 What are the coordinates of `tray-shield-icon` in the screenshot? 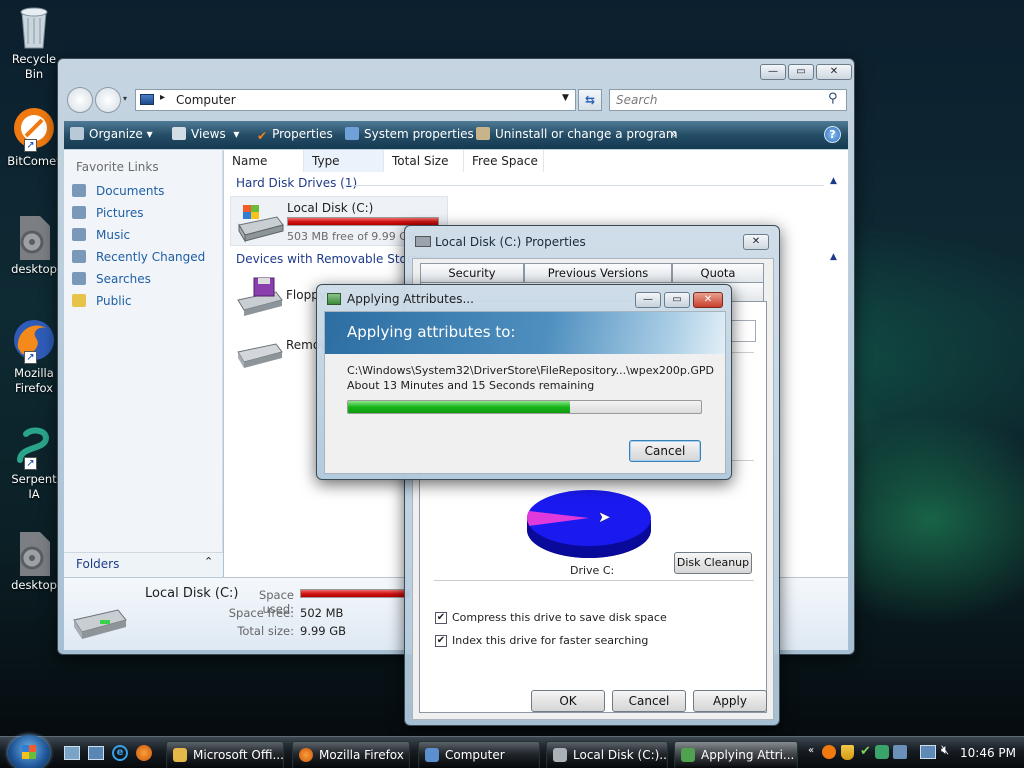 It's located at (847, 752).